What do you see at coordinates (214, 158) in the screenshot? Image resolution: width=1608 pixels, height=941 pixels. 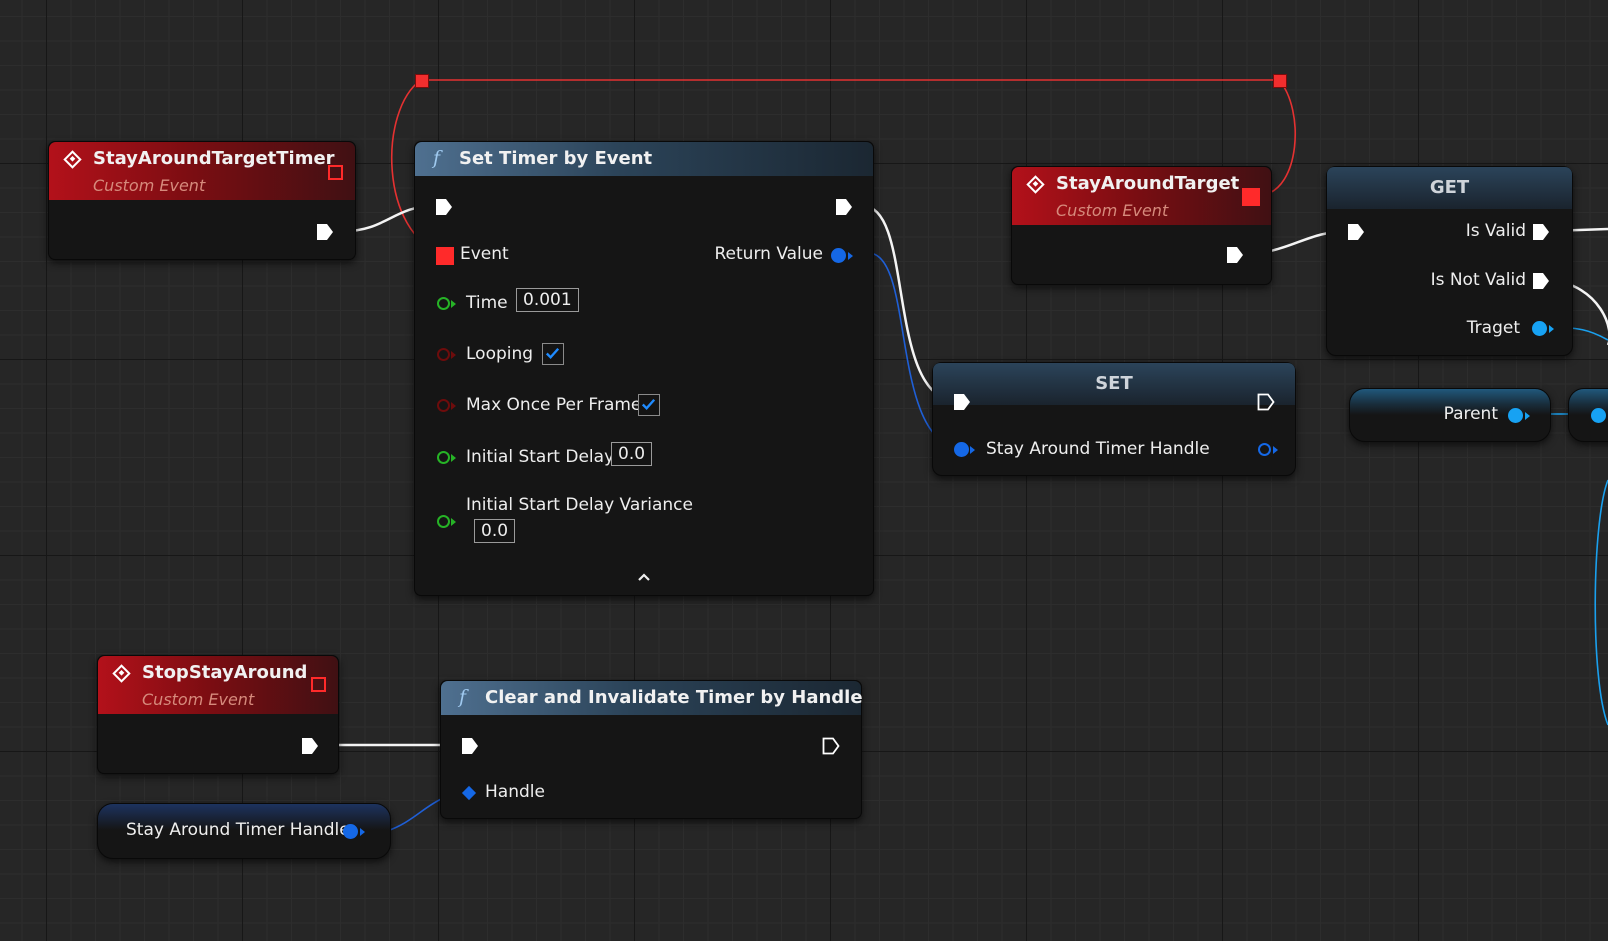 I see `node-title: StayAroundTargetTimer` at bounding box center [214, 158].